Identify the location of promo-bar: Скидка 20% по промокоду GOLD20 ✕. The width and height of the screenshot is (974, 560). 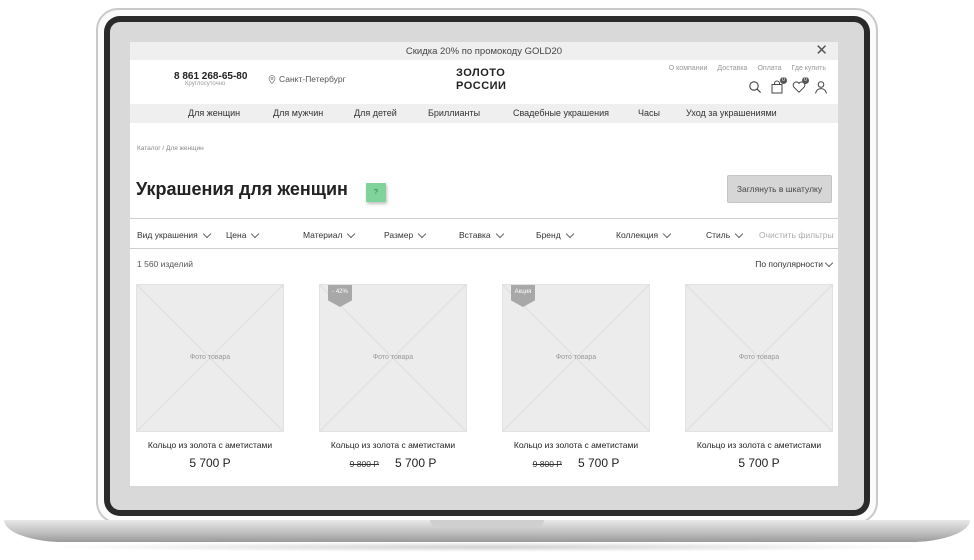
(484, 51).